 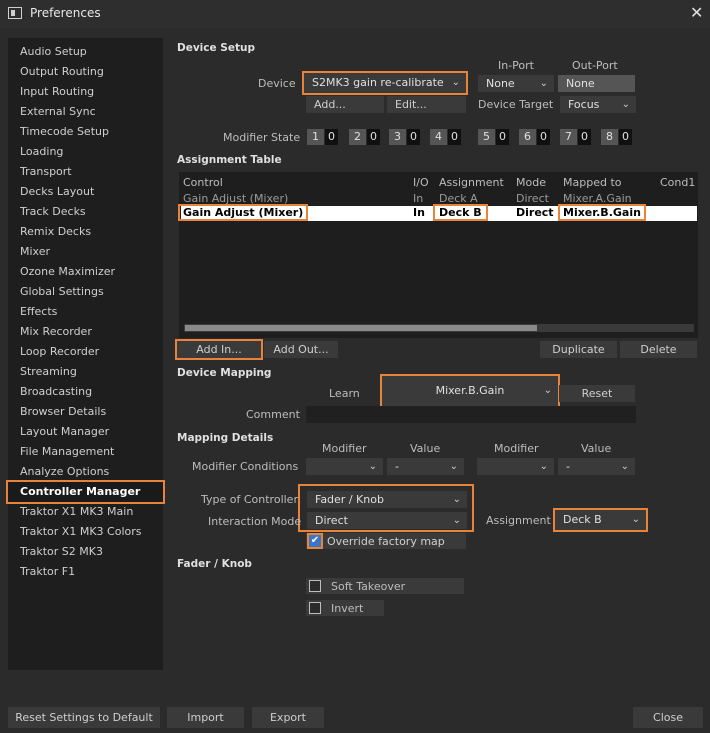 What do you see at coordinates (527, 137) in the screenshot?
I see `modifier-number: 6` at bounding box center [527, 137].